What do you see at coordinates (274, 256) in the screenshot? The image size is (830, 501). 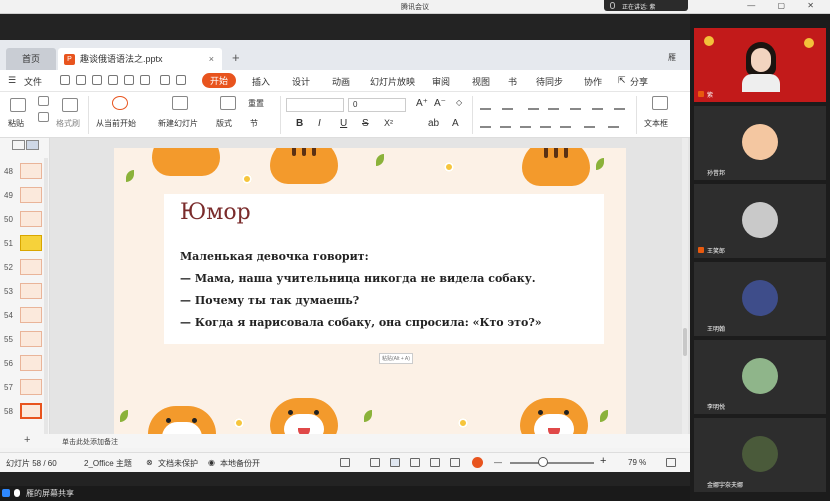 I see `slide-text-line: Маленькая девочка говорит:` at bounding box center [274, 256].